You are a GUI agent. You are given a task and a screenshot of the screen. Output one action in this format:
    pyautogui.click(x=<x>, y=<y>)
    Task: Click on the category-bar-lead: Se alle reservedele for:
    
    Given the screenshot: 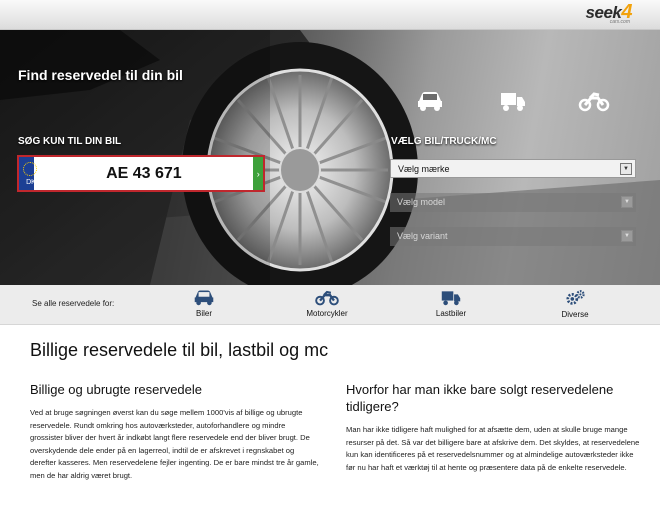 What is the action you would take?
    pyautogui.click(x=73, y=303)
    